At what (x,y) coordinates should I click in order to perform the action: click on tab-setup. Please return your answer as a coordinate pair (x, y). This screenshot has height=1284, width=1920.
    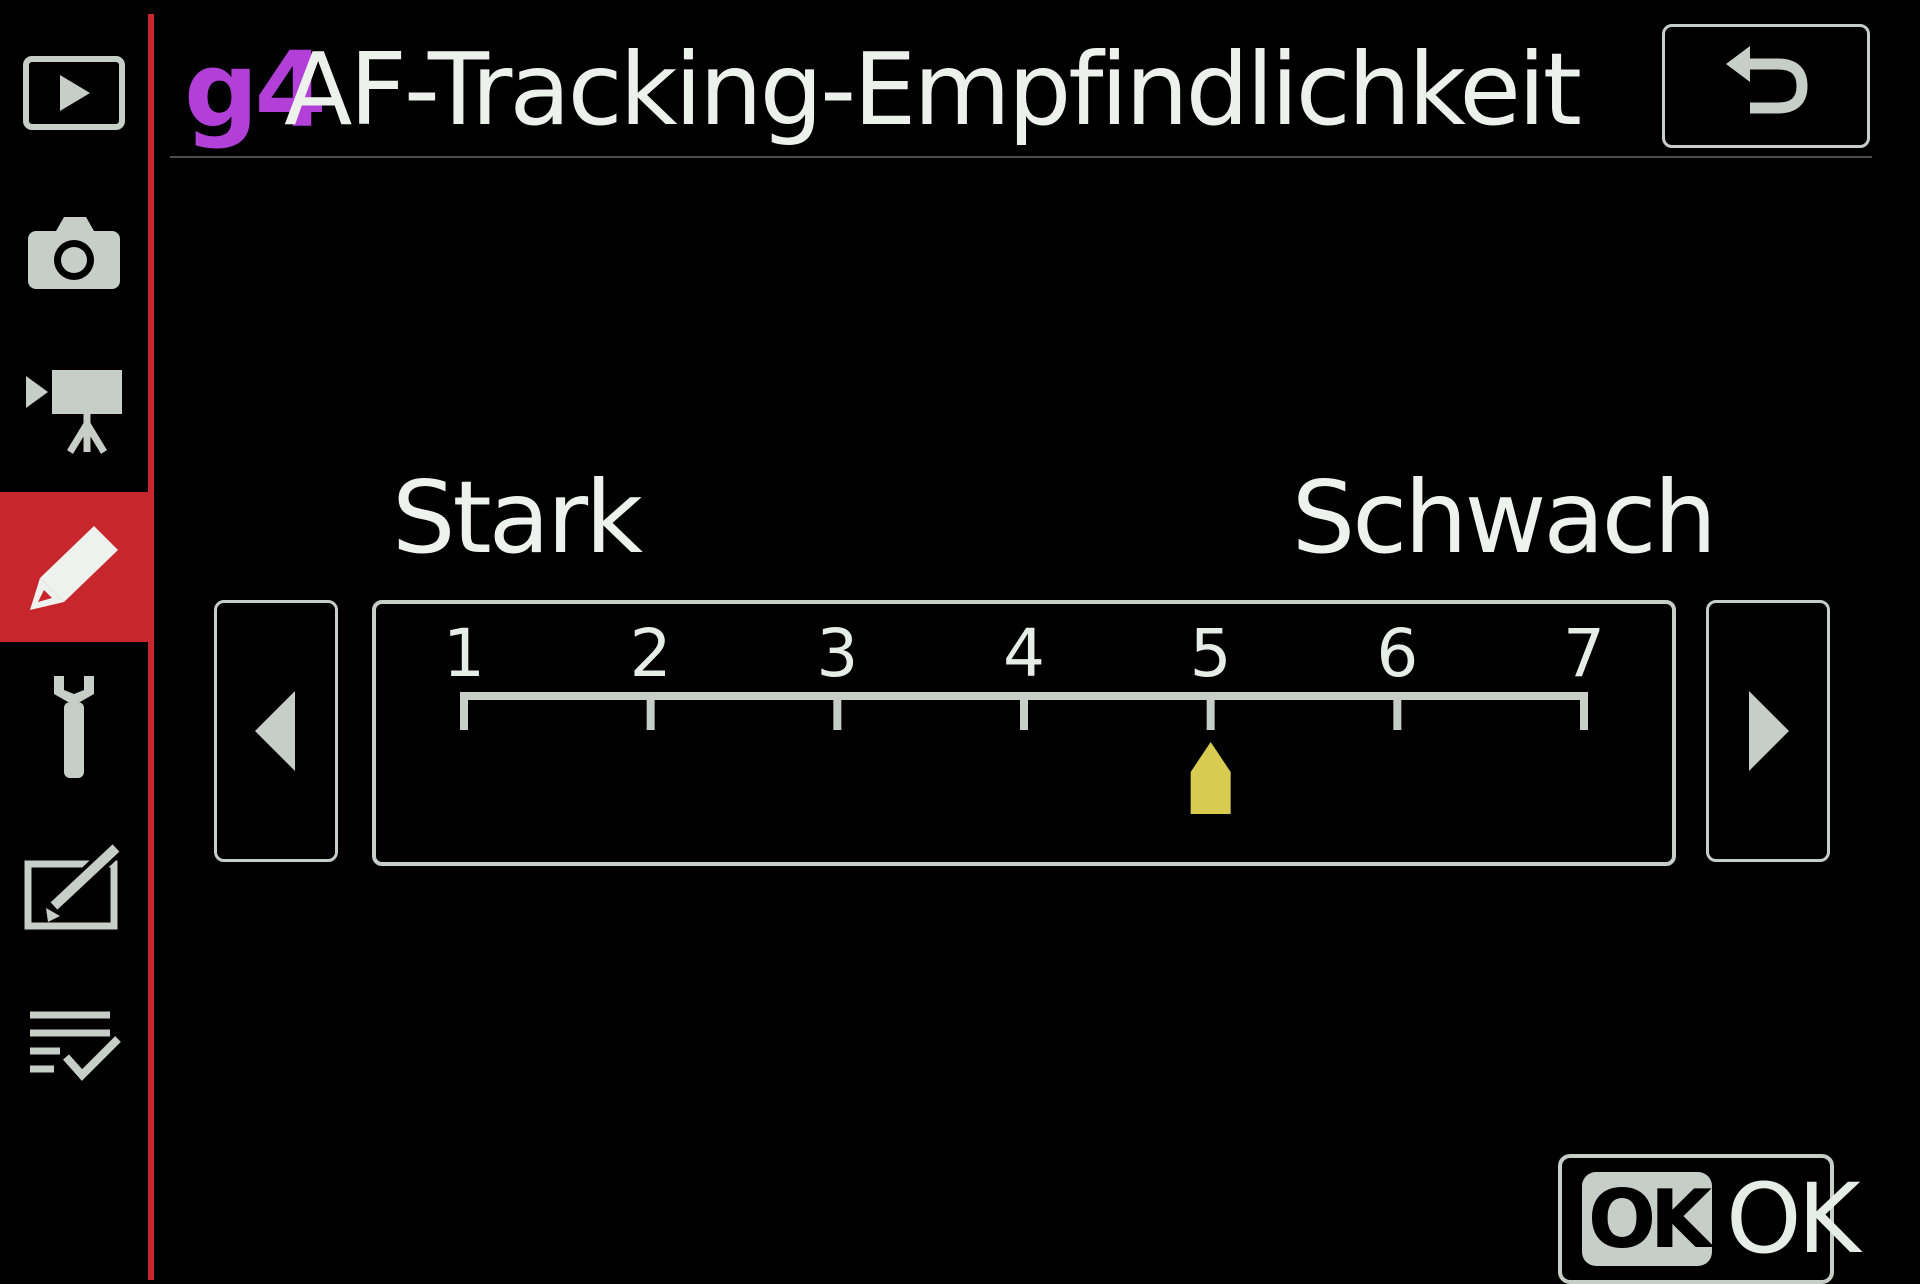
    Looking at the image, I should click on (74, 727).